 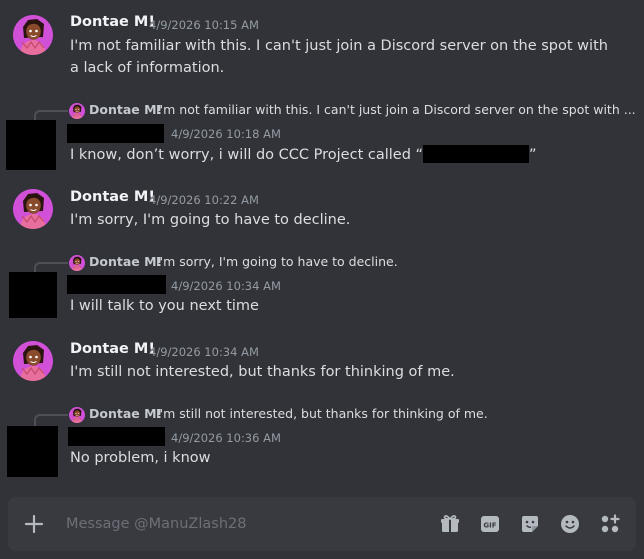 I want to click on gif-icon: GIF, so click(x=490, y=524).